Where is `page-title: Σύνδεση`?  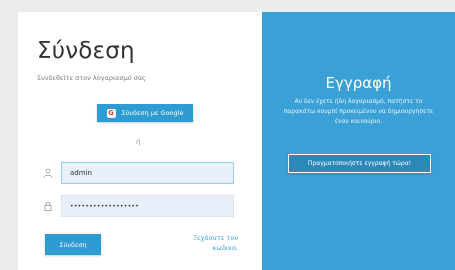 page-title: Σύνδεση is located at coordinates (86, 51).